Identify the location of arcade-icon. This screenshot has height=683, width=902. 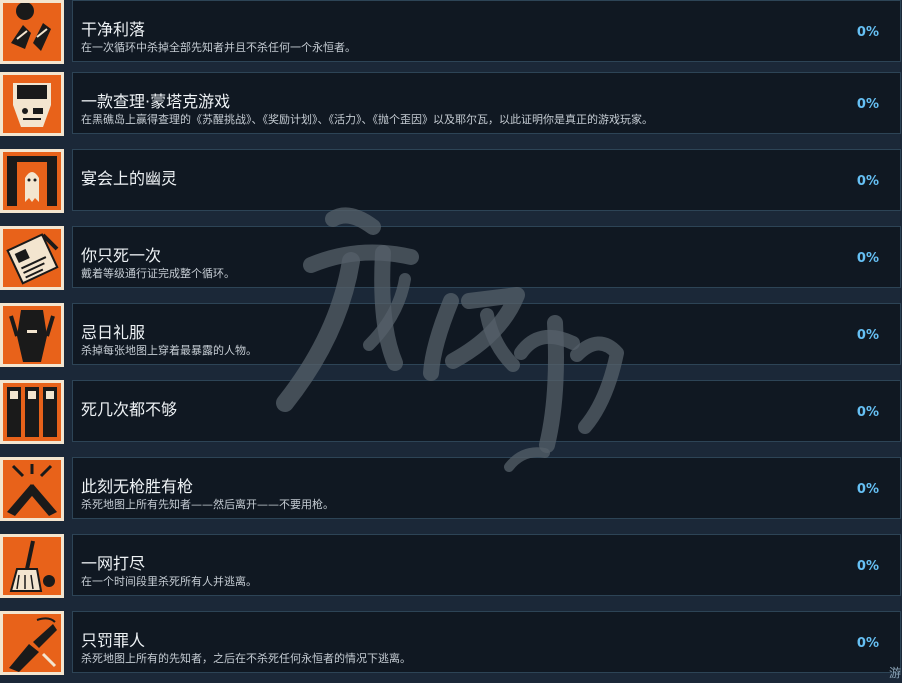
(32, 104).